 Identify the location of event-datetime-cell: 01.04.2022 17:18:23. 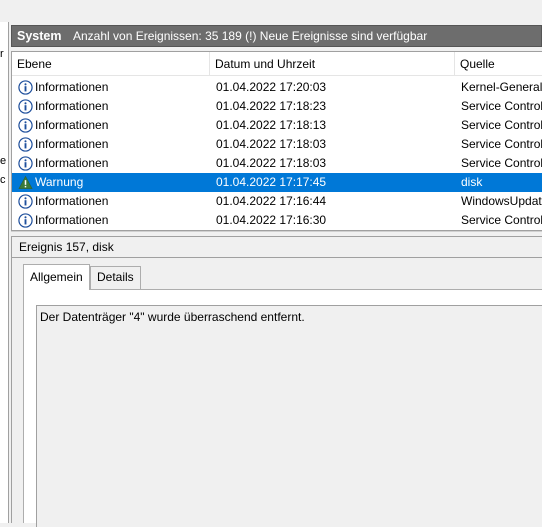
(271, 106).